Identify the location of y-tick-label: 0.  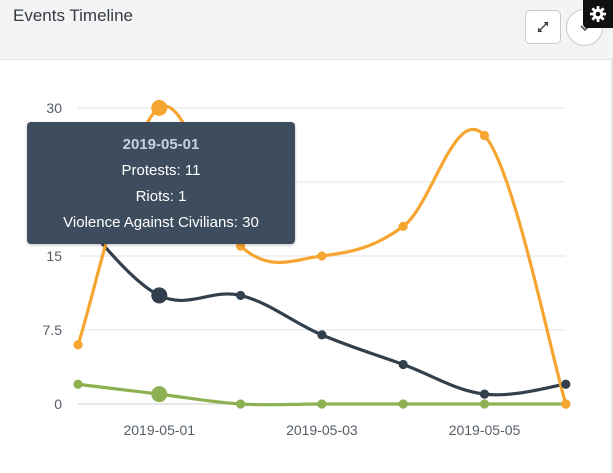
(58, 404).